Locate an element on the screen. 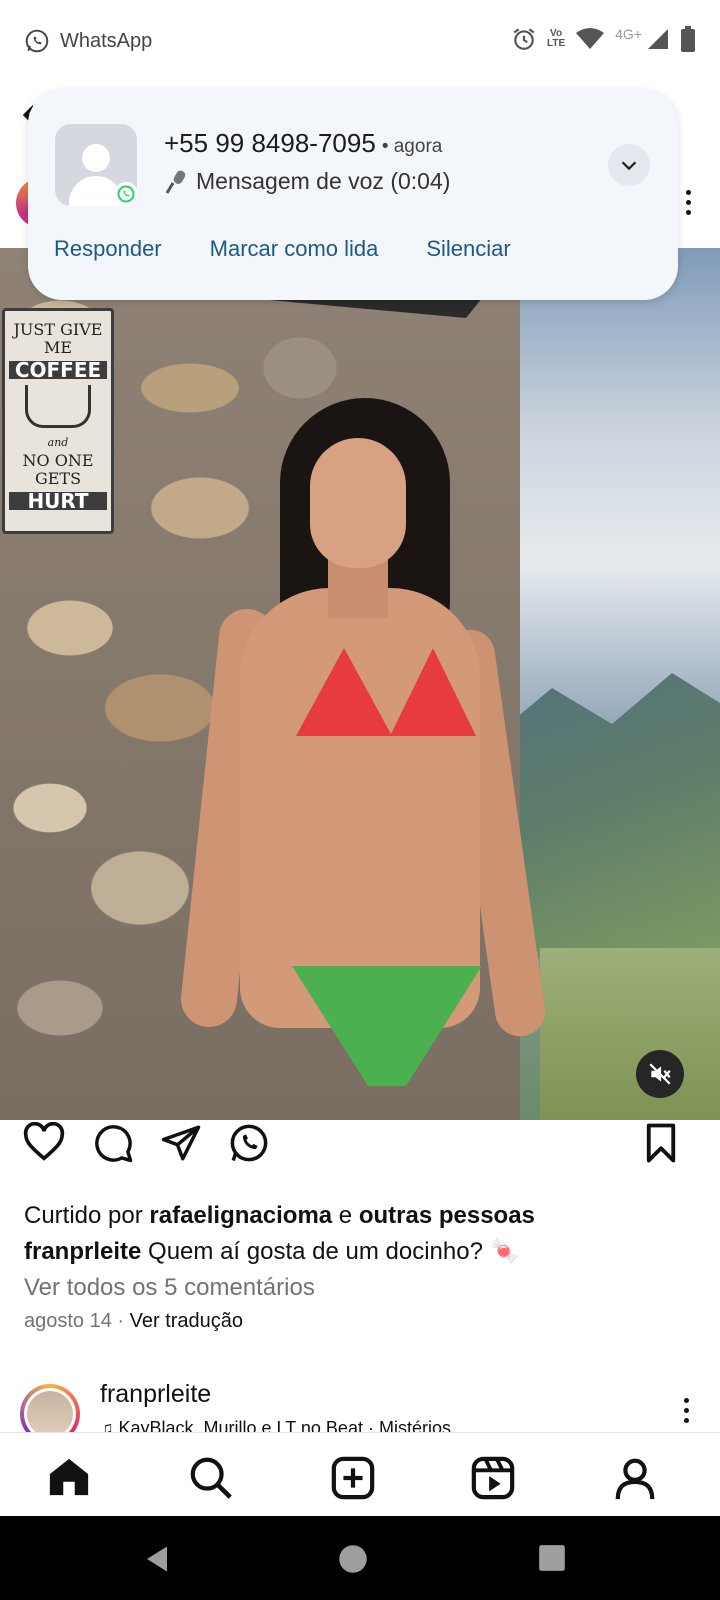  system-back-icon is located at coordinates (157, 1559).